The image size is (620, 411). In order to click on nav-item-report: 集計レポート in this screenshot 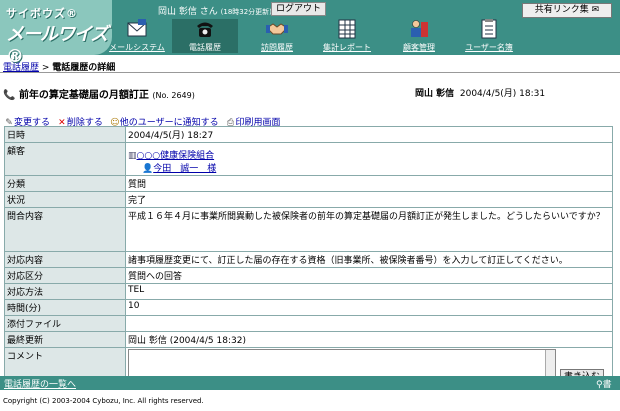, I will do `click(347, 36)`.